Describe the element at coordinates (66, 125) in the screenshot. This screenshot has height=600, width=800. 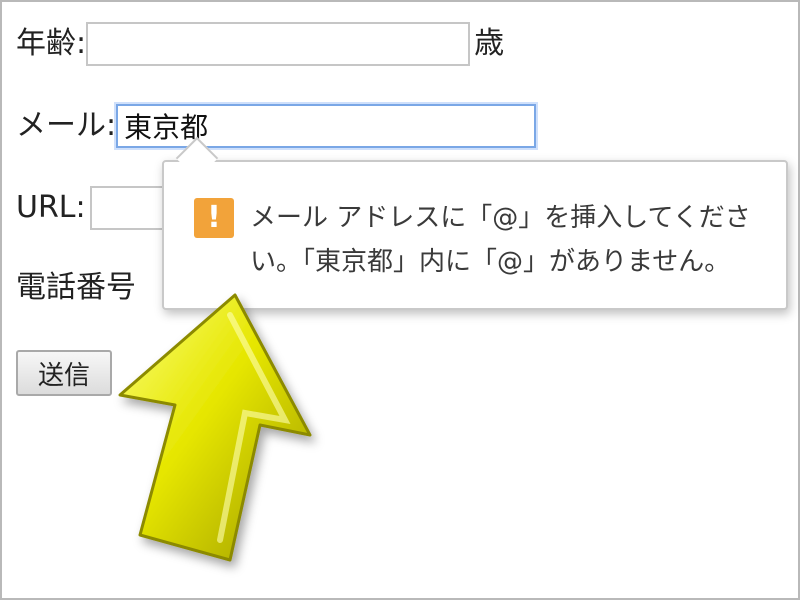
I see `email-label: メール:` at that location.